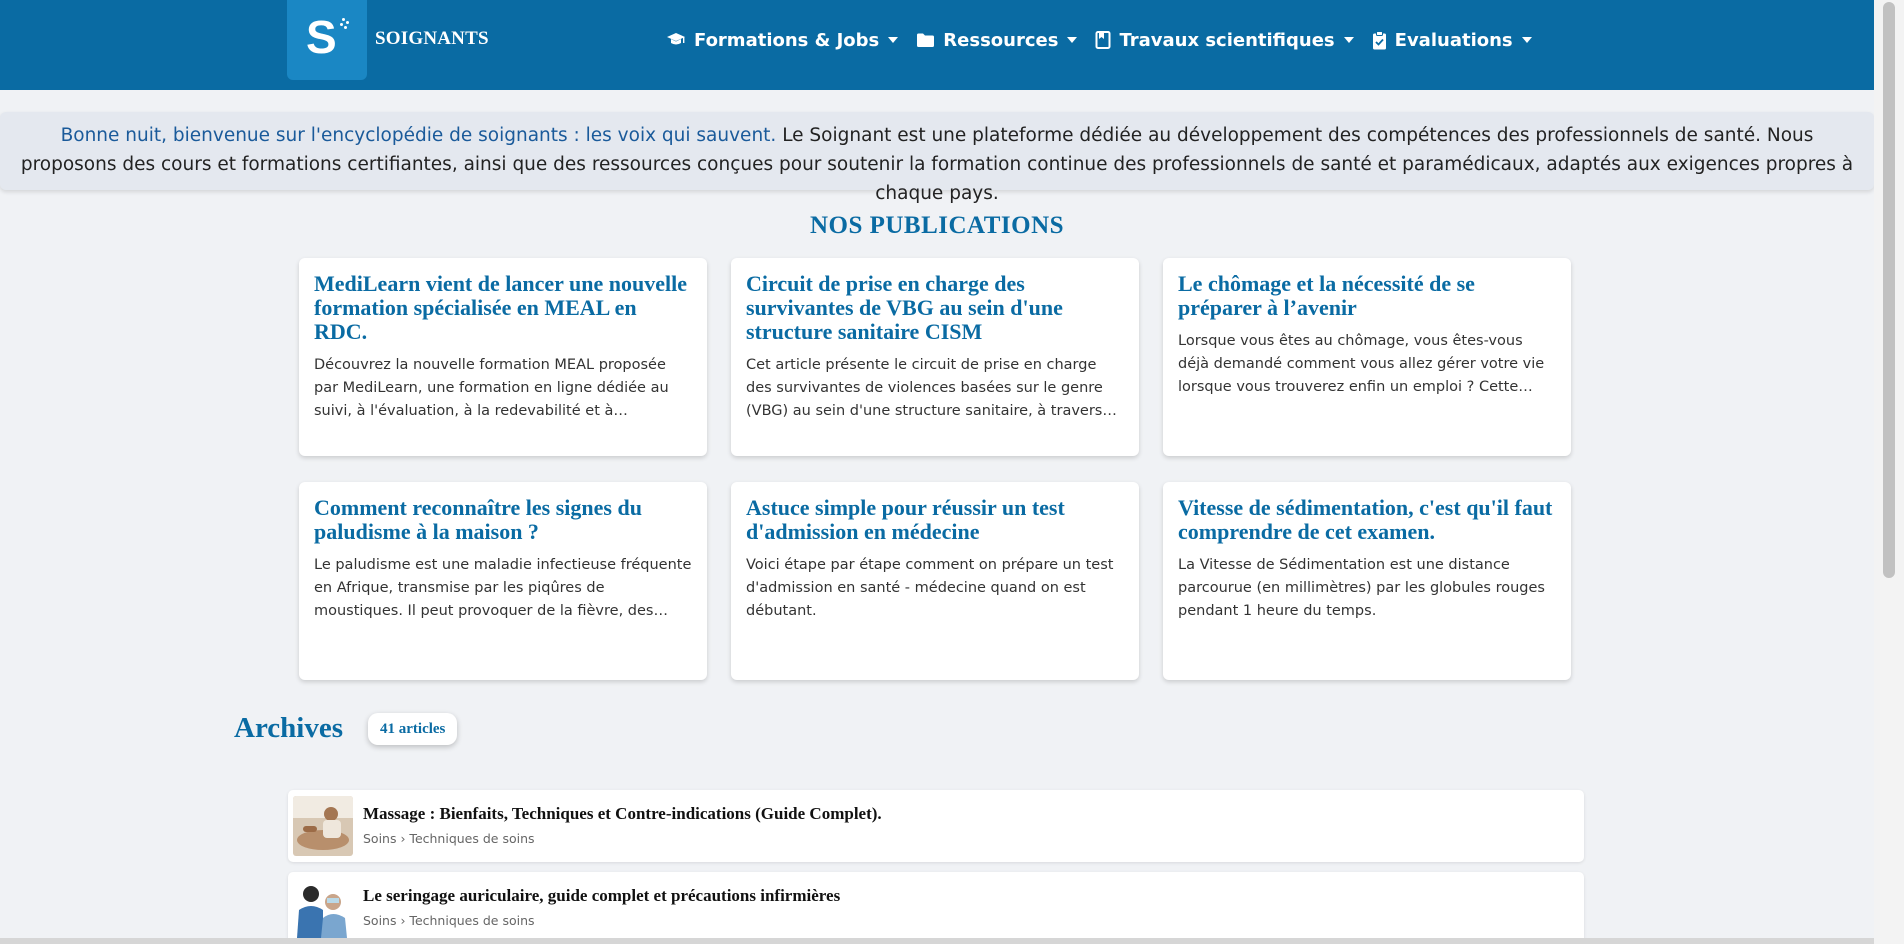 This screenshot has height=944, width=1904. What do you see at coordinates (787, 40) in the screenshot?
I see `nav-formations-jobs-label: Formations & Jobs` at bounding box center [787, 40].